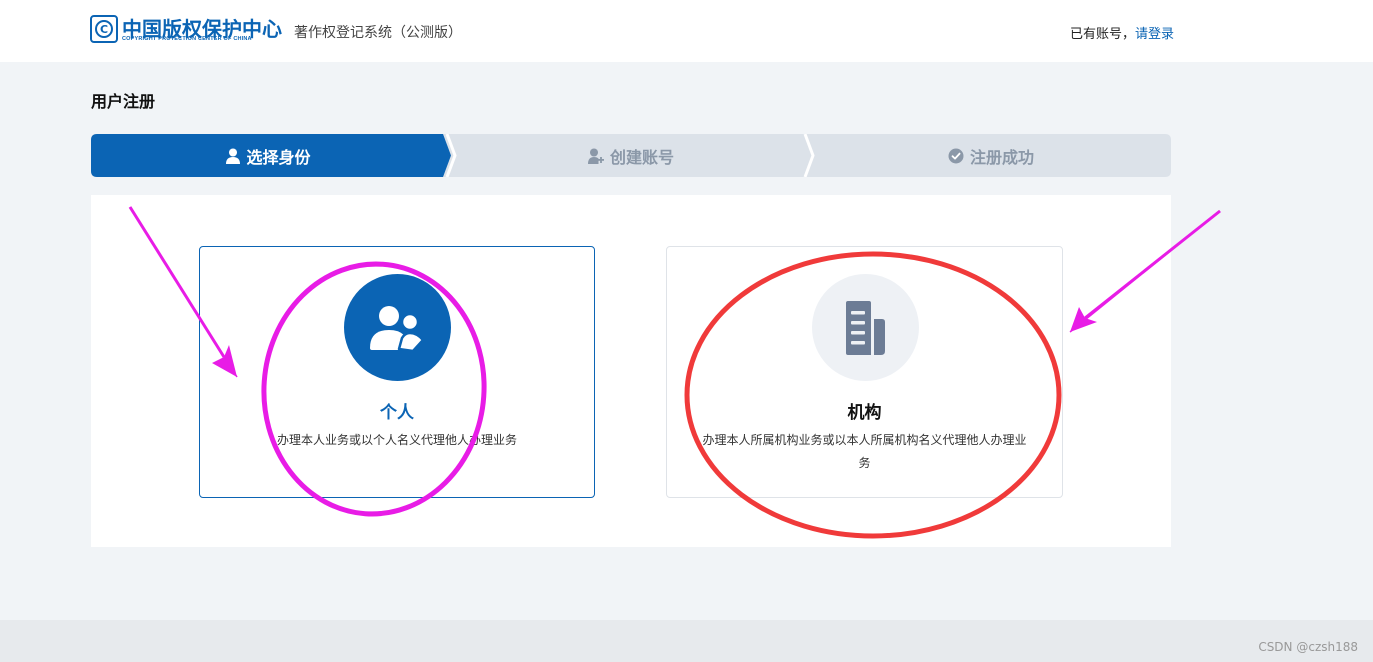  I want to click on organization-identity-card: 机构 办理本人所属机构业务或以本人所属机构名义代理他人办理业务, so click(864, 372).